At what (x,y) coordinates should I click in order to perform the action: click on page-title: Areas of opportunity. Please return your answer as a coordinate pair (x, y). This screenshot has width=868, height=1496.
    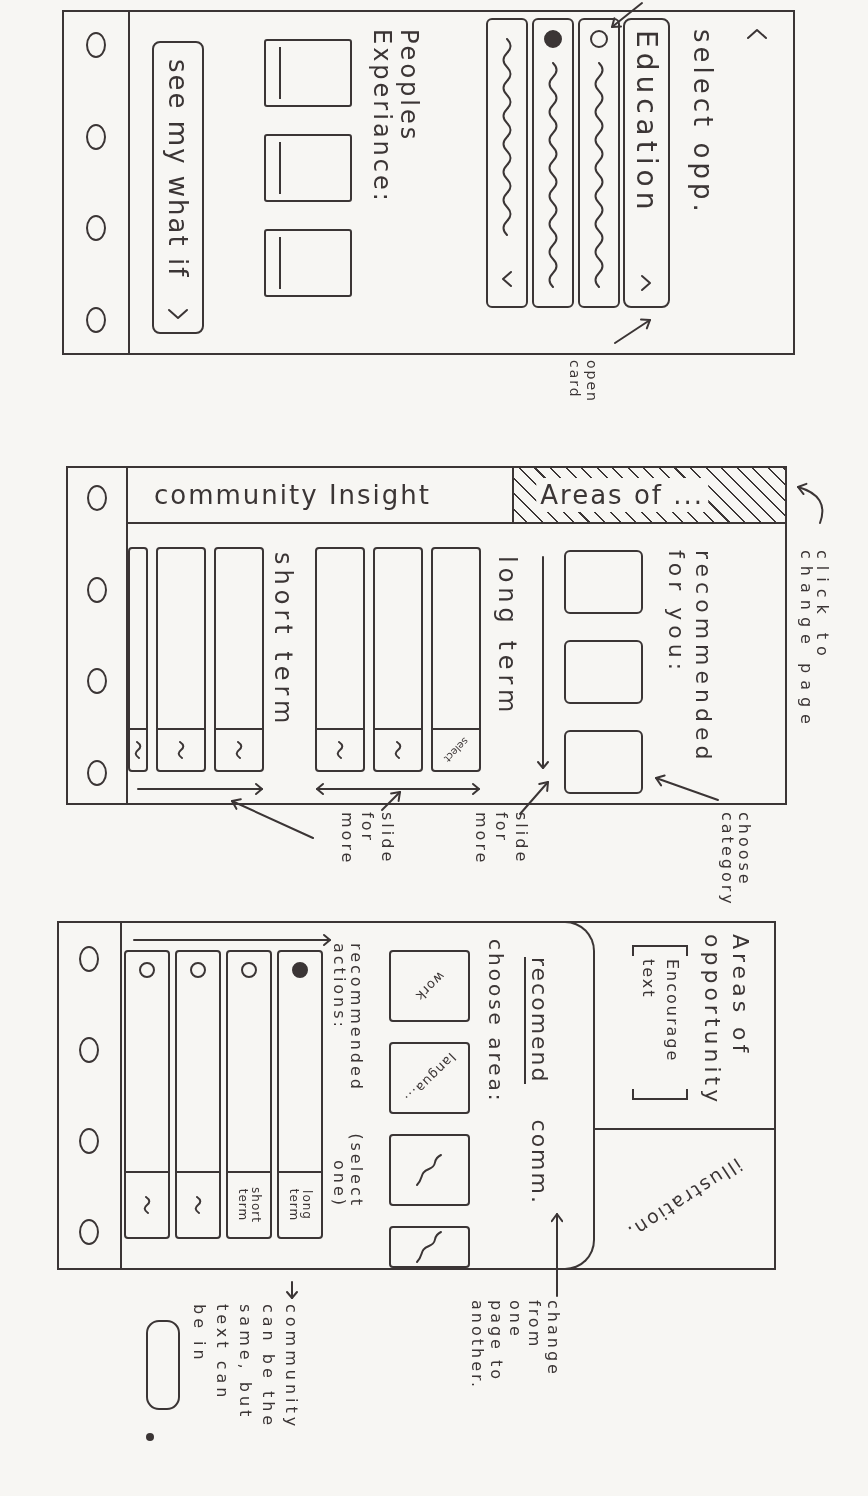
    Looking at the image, I should click on (726, 1021).